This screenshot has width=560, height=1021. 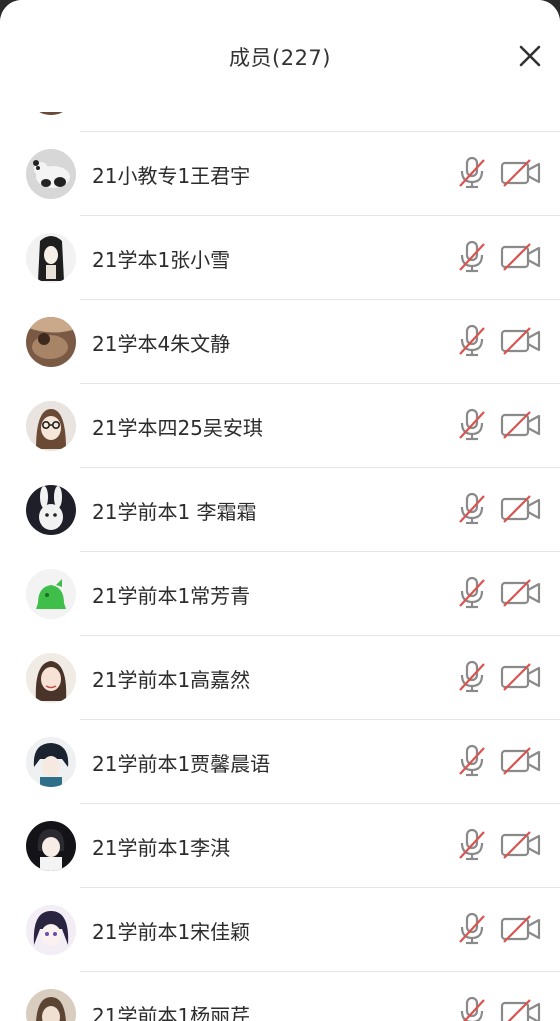 What do you see at coordinates (171, 176) in the screenshot?
I see `member-name: 21小教专1王君宇` at bounding box center [171, 176].